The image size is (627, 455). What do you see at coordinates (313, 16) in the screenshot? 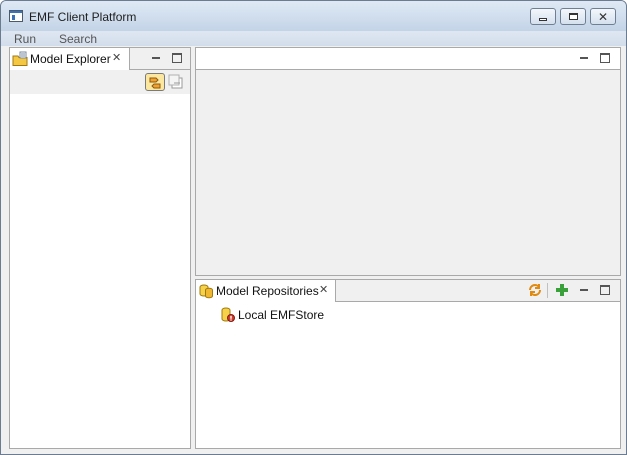
I see `title-bar: EMF Client Platform ✕` at bounding box center [313, 16].